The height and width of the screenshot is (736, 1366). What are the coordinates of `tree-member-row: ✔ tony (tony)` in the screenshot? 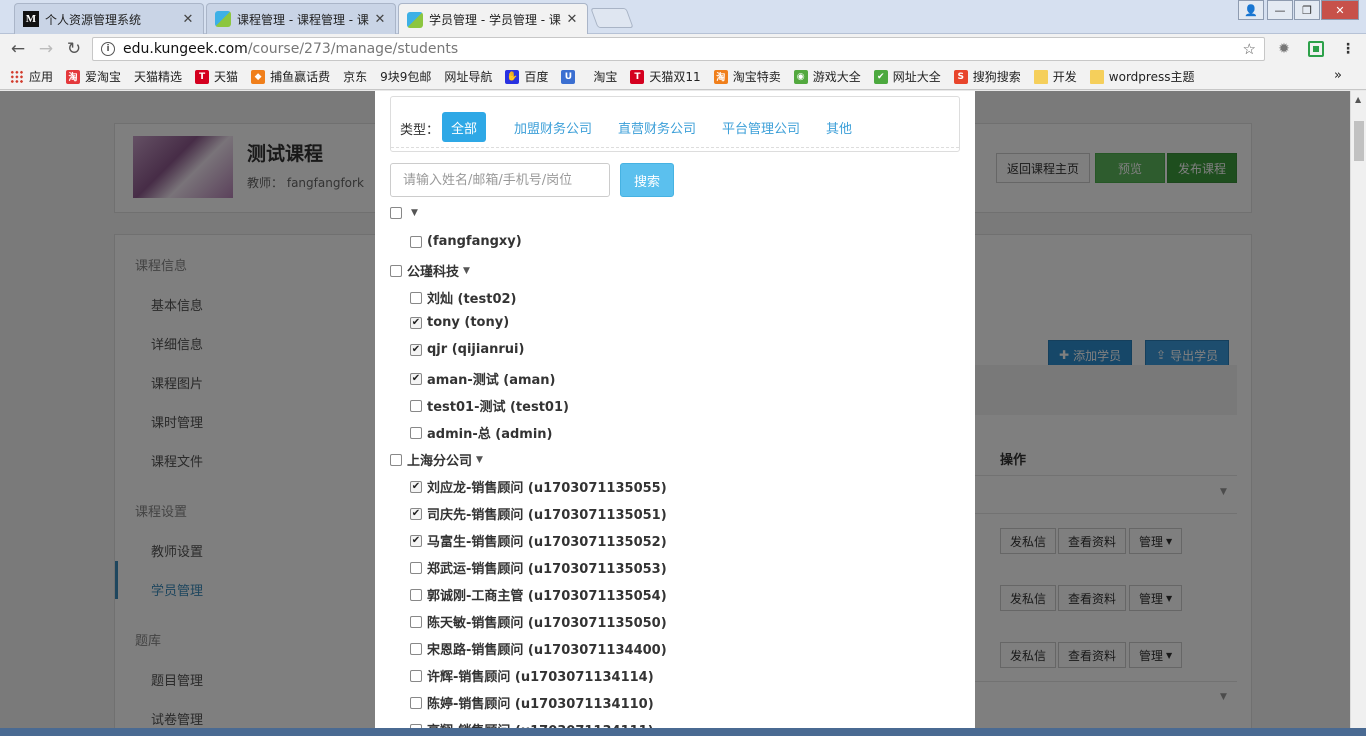 It's located at (459, 322).